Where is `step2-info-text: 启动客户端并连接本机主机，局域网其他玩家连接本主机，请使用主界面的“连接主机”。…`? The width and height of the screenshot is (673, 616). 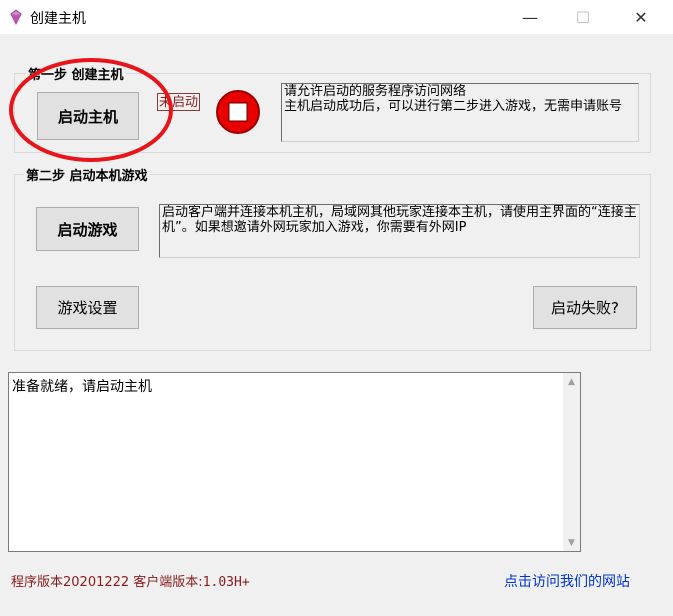
step2-info-text: 启动客户端并连接本机主机，局域网其他玩家连接本主机，请使用主界面的“连接主机”。… is located at coordinates (399, 231).